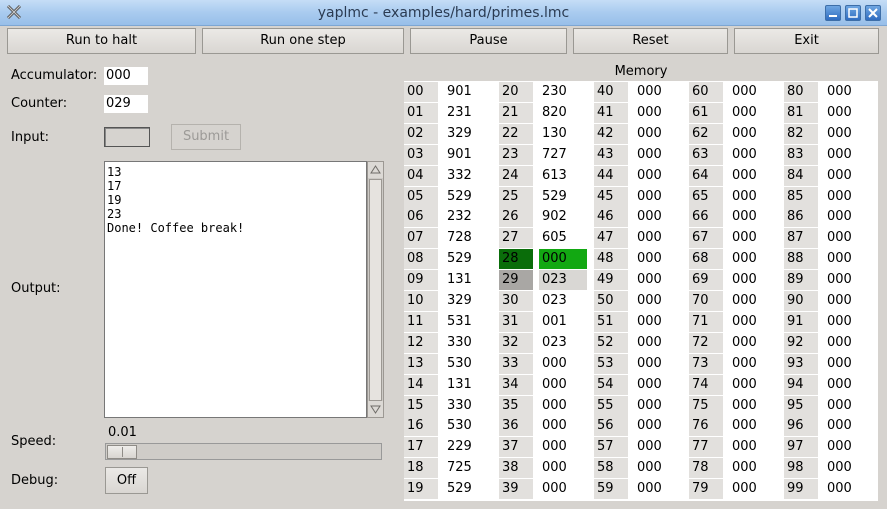 This screenshot has height=509, width=887. I want to click on memory-address-26: 26, so click(516, 217).